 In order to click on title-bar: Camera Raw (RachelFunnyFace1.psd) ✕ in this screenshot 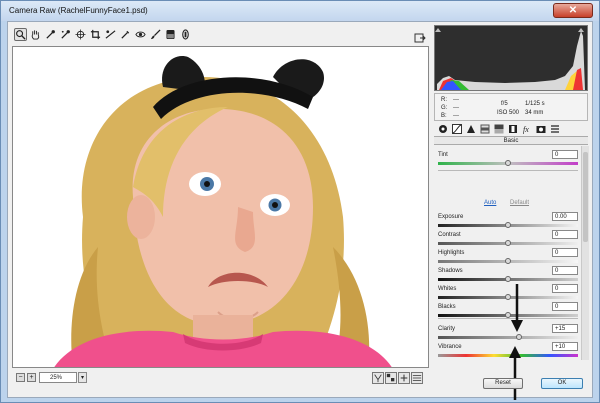, I will do `click(300, 11)`.